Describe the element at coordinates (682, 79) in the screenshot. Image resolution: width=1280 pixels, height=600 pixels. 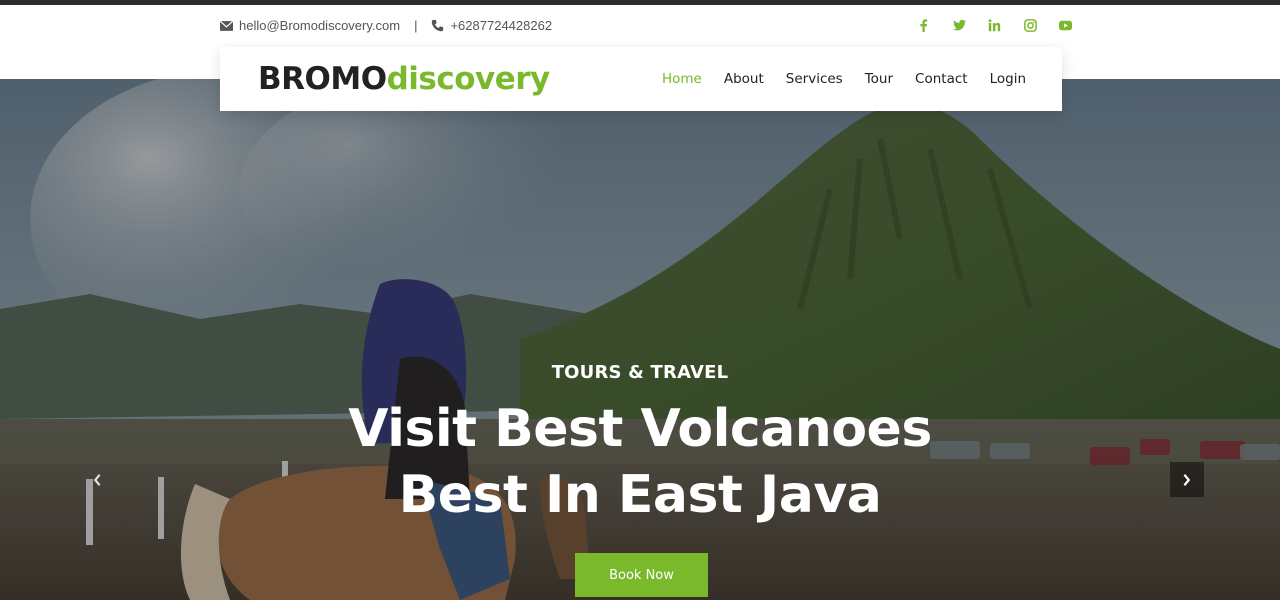
I see `nav-item-home: Home` at that location.